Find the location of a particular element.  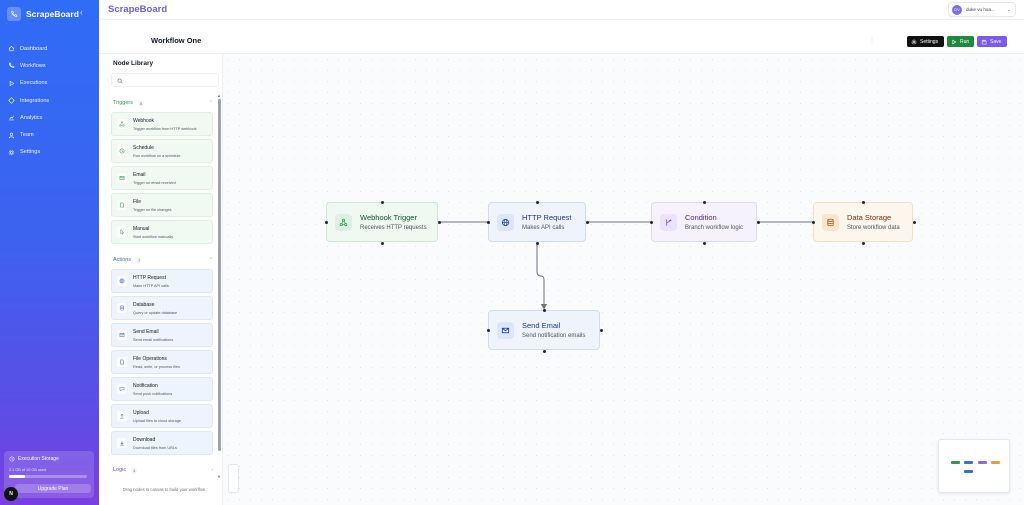

run-button: Run is located at coordinates (960, 41).